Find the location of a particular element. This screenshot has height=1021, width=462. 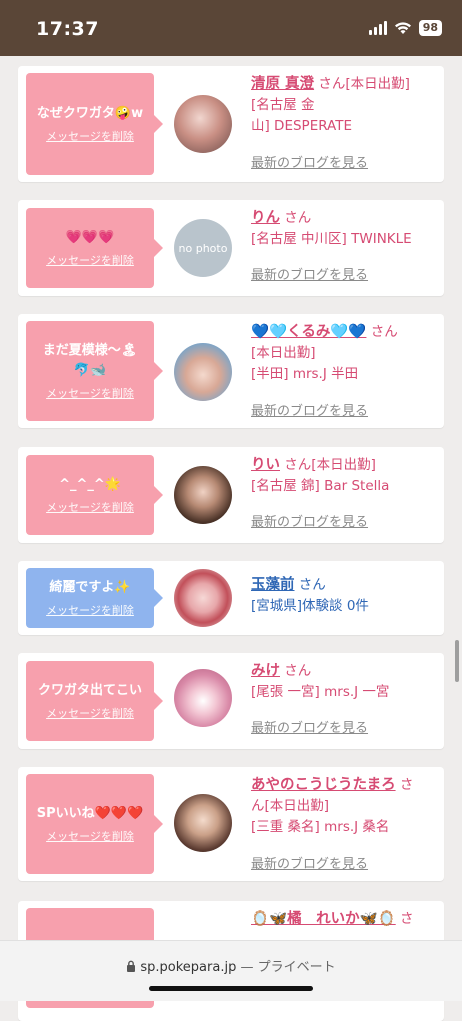

status-time: 17:37 is located at coordinates (67, 29).